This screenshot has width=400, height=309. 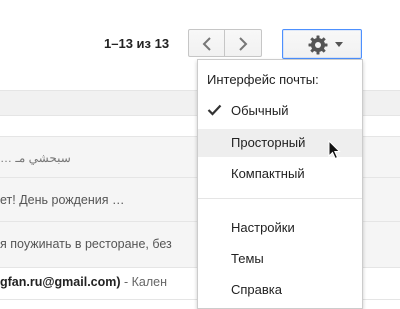 I want to click on next-page-button, so click(x=243, y=43).